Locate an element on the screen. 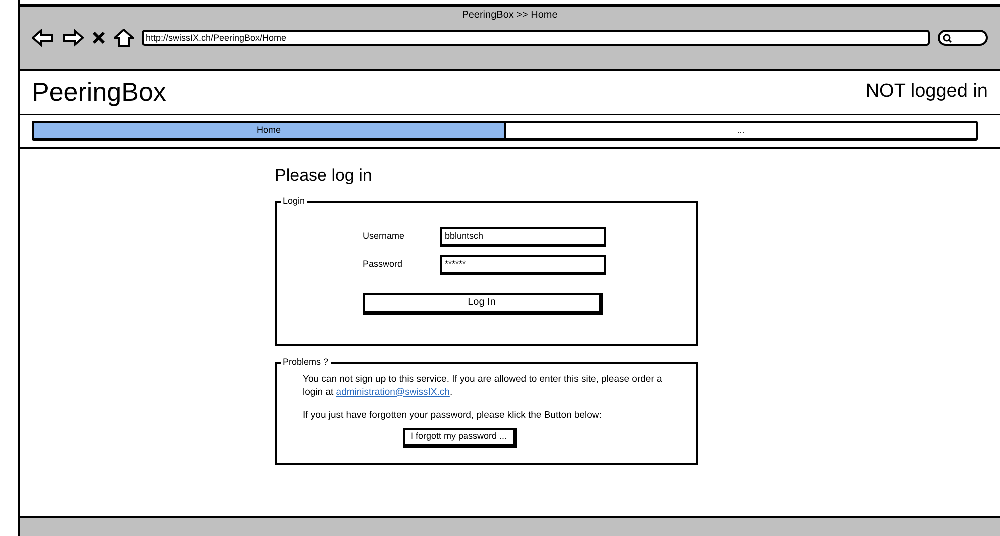 This screenshot has width=1000, height=536. signup-notice: You can not sign up to this service. If you are allowed to enter this site, please order a login at administration@swissIX.ch. is located at coordinates (483, 385).